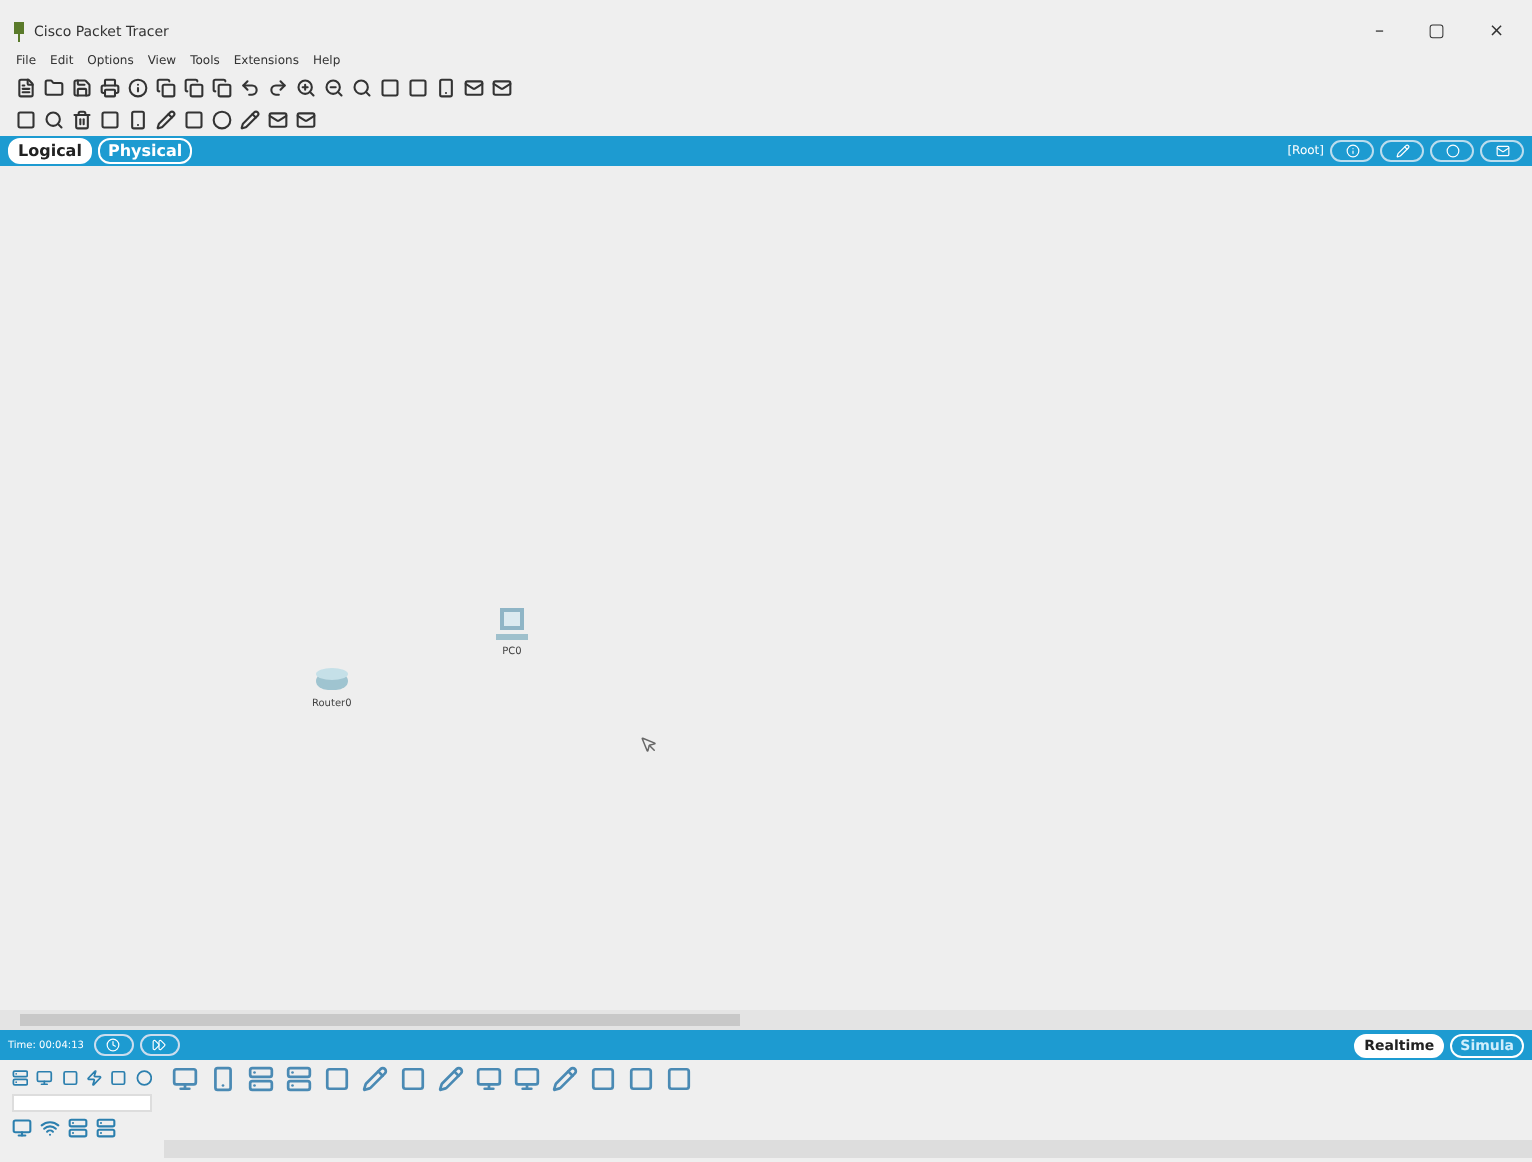  I want to click on clock-icon, so click(113, 1045).